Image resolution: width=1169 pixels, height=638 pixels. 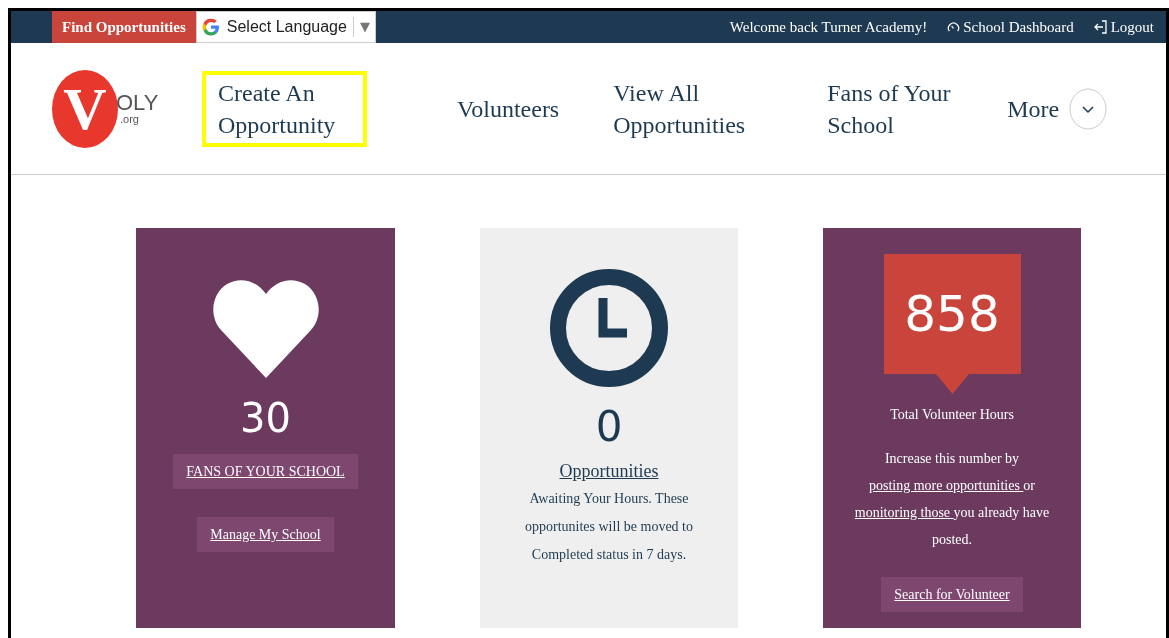 What do you see at coordinates (899, 108) in the screenshot?
I see `nav-link: Fans of Your School` at bounding box center [899, 108].